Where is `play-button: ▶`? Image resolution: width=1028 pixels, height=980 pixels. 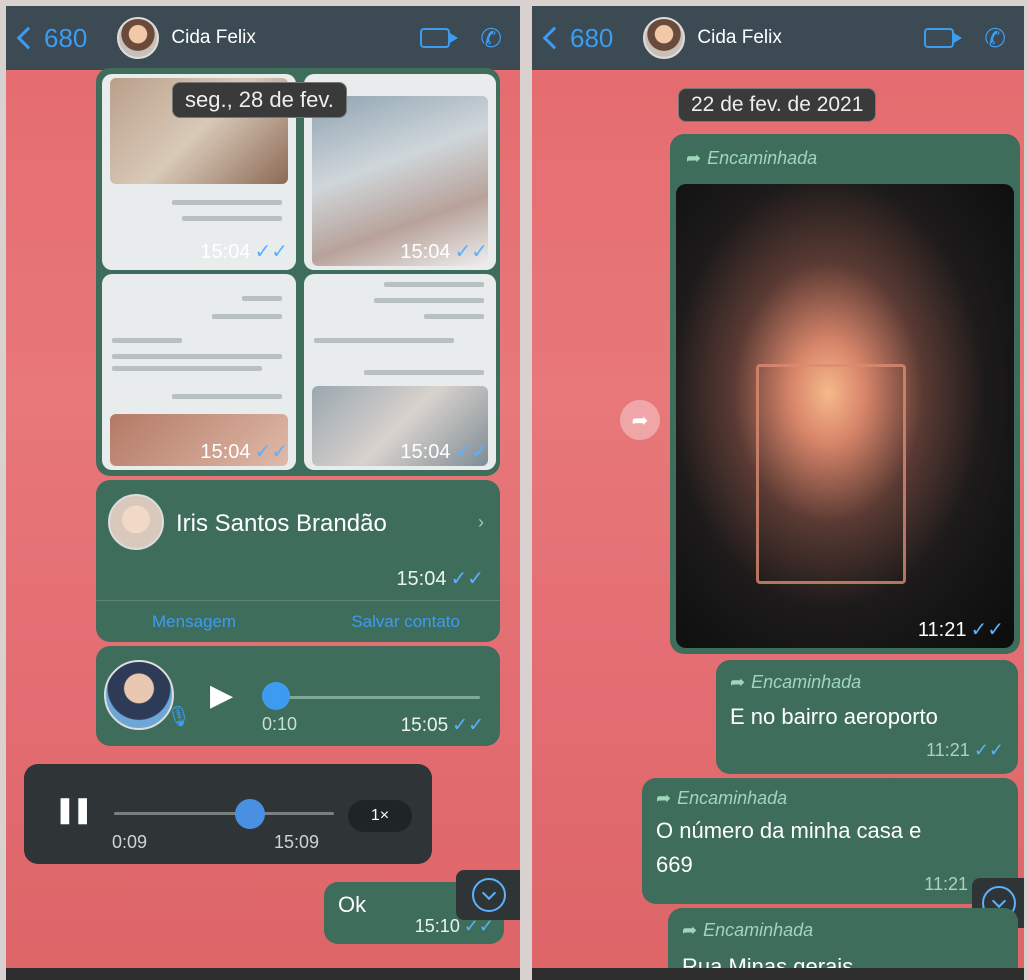 play-button: ▶ is located at coordinates (221, 695).